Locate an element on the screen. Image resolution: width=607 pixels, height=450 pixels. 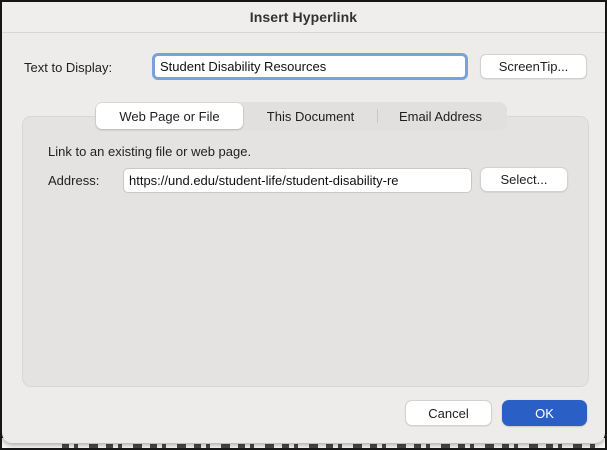
tab-email-address: Email Address is located at coordinates (440, 116).